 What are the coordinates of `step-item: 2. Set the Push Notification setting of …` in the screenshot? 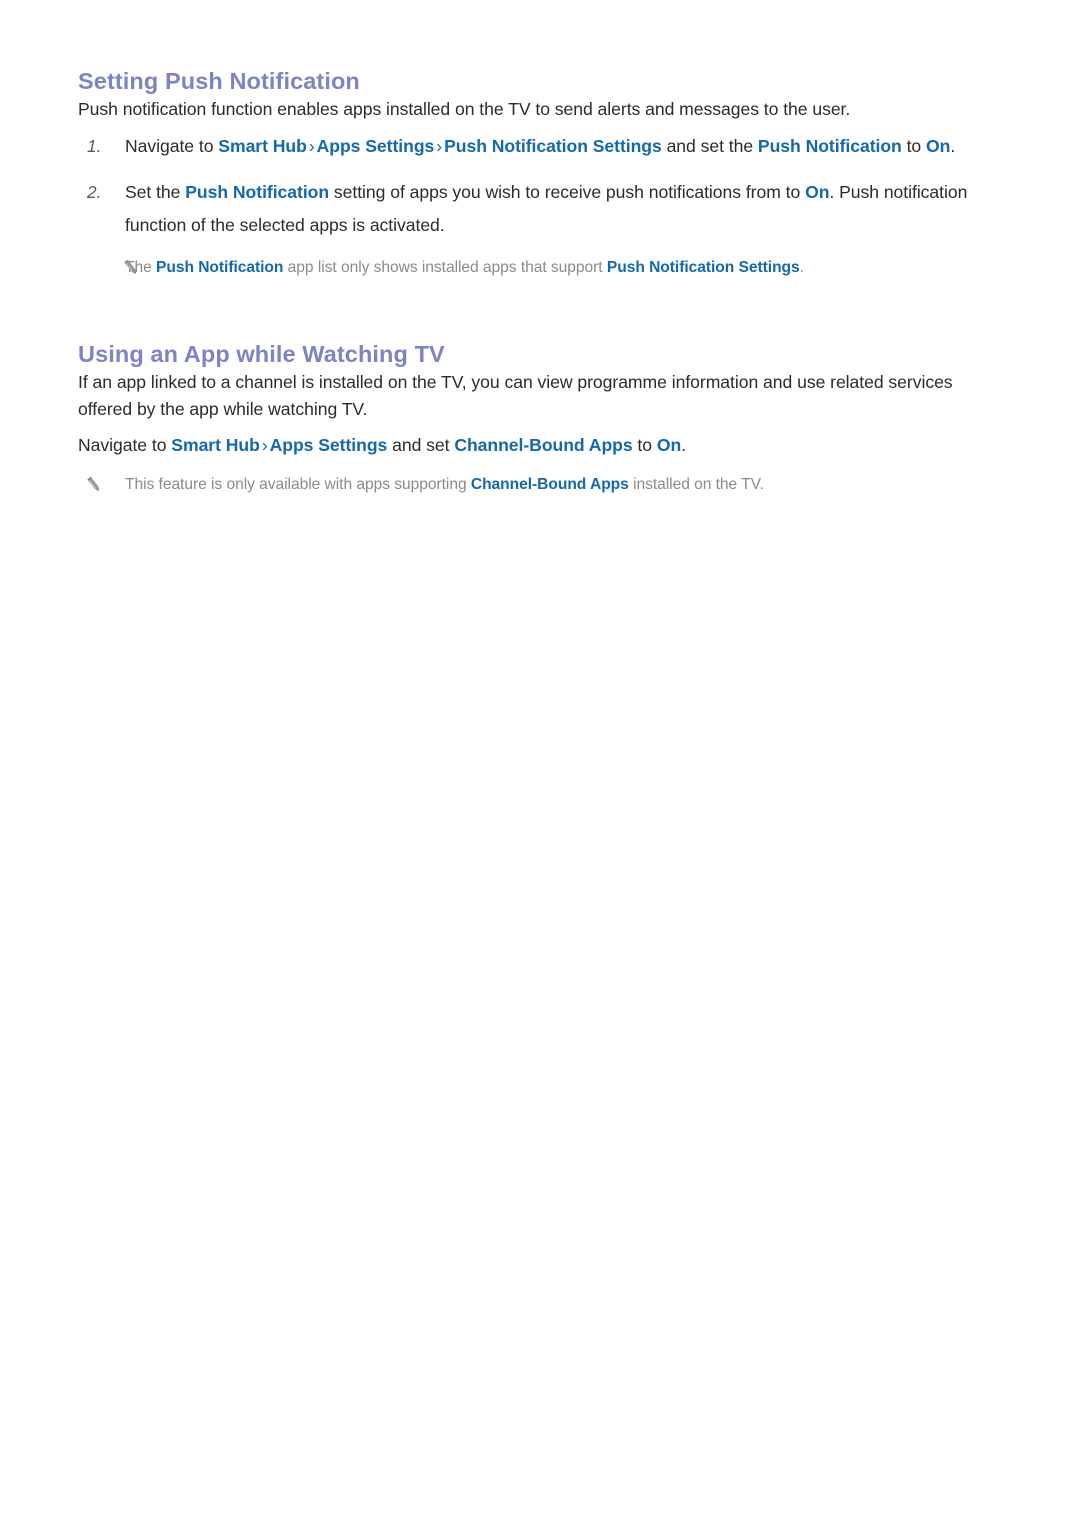 It's located at (531, 209).